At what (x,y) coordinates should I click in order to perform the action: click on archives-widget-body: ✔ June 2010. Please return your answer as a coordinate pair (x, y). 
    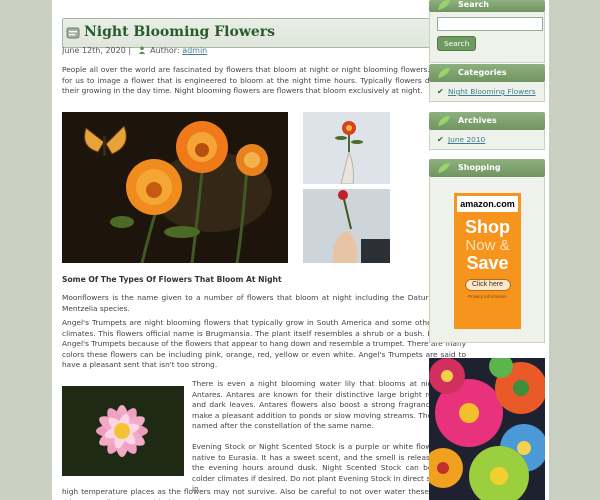
    Looking at the image, I should click on (487, 140).